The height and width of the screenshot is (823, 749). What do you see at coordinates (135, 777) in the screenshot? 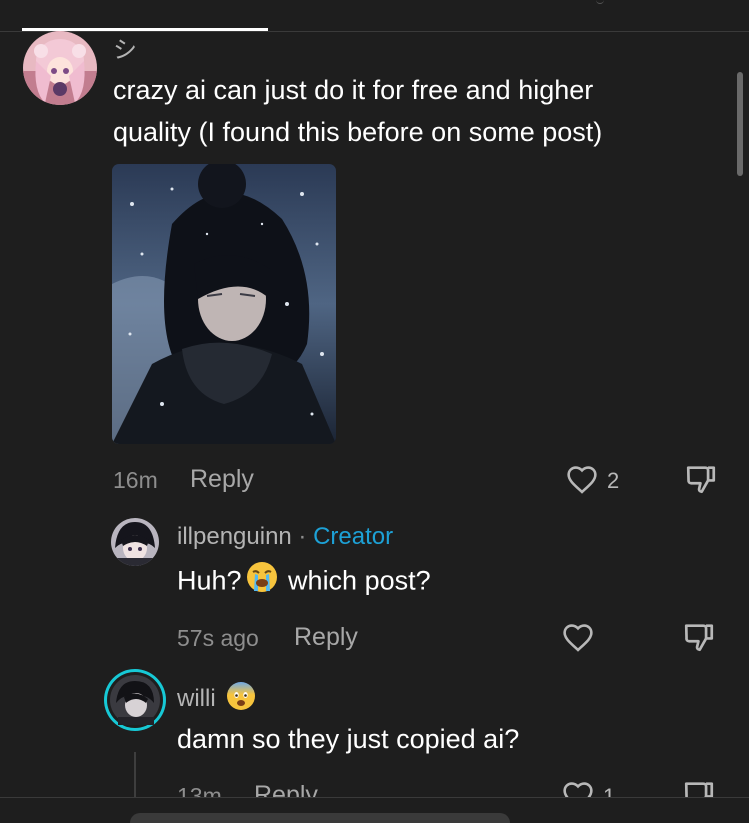
I see `reply-thread-line` at bounding box center [135, 777].